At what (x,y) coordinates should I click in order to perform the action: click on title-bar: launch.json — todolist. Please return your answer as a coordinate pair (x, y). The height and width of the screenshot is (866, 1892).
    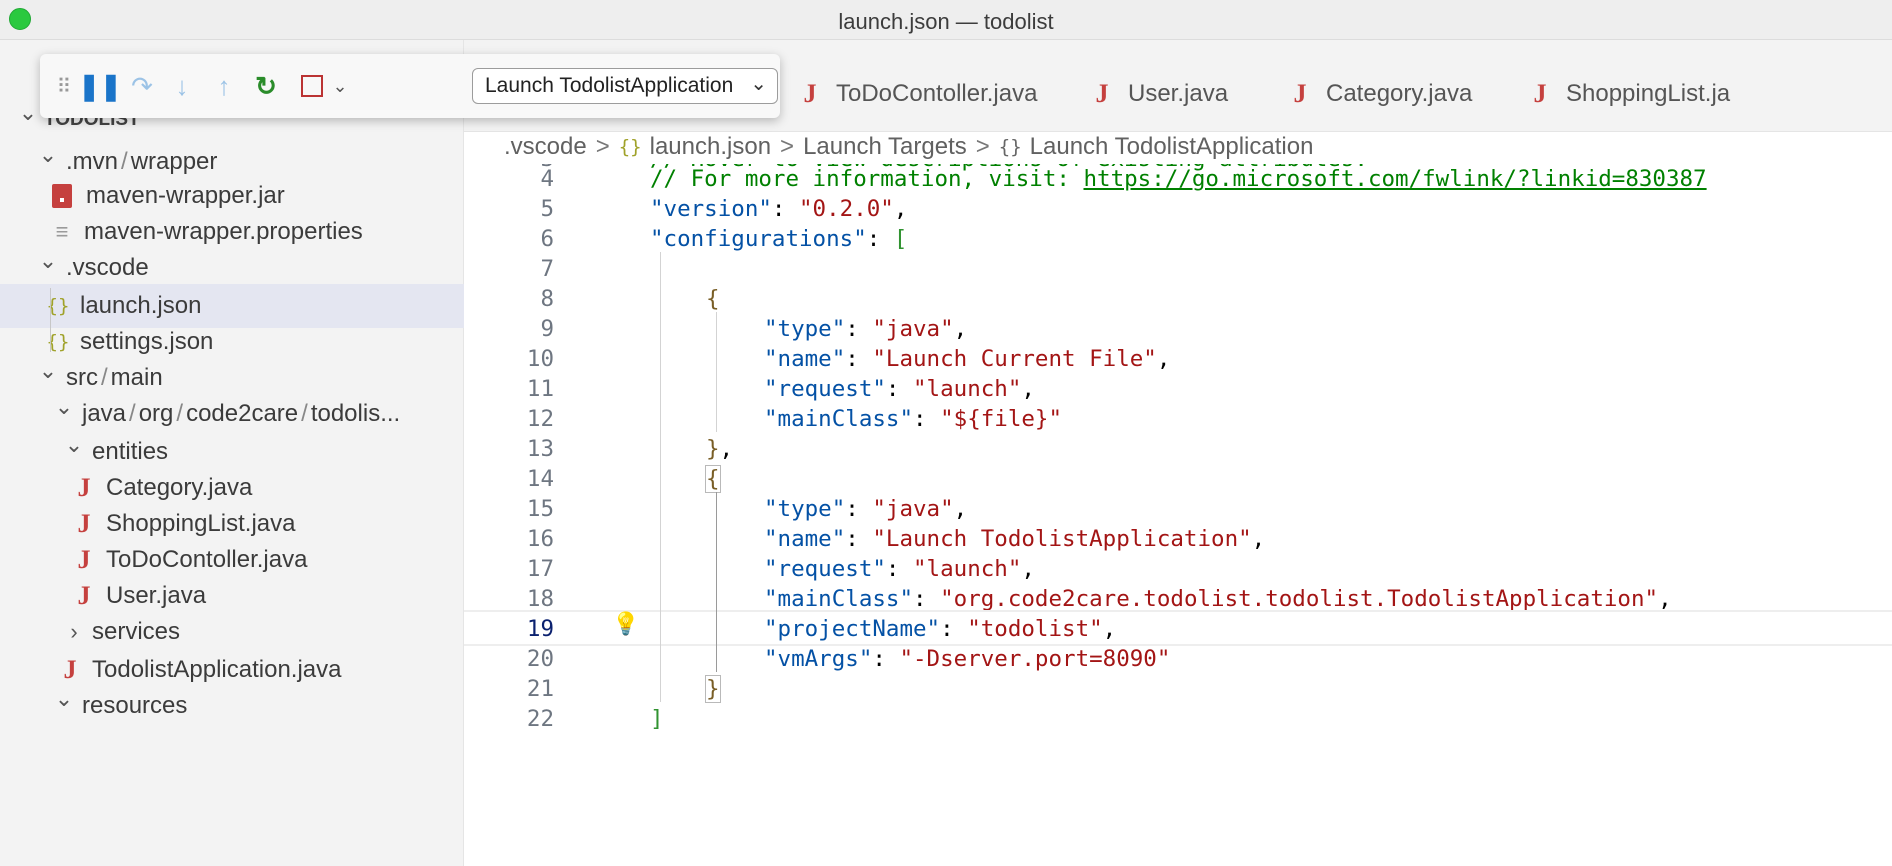
    Looking at the image, I should click on (946, 20).